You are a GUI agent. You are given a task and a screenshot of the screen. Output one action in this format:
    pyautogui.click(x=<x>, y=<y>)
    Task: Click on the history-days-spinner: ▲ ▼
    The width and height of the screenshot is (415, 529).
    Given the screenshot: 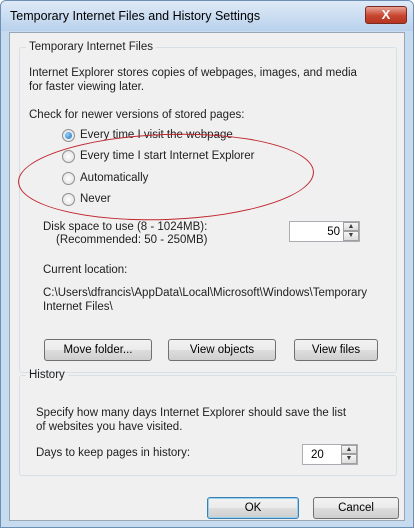 What is the action you would take?
    pyautogui.click(x=330, y=454)
    